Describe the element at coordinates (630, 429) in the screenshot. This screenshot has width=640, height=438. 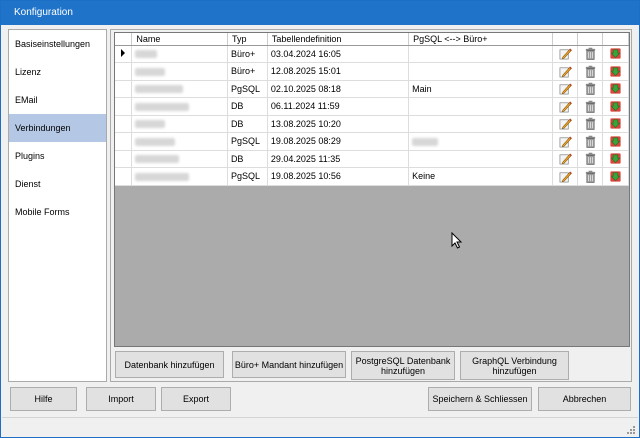
I see `resize-grip-icon` at that location.